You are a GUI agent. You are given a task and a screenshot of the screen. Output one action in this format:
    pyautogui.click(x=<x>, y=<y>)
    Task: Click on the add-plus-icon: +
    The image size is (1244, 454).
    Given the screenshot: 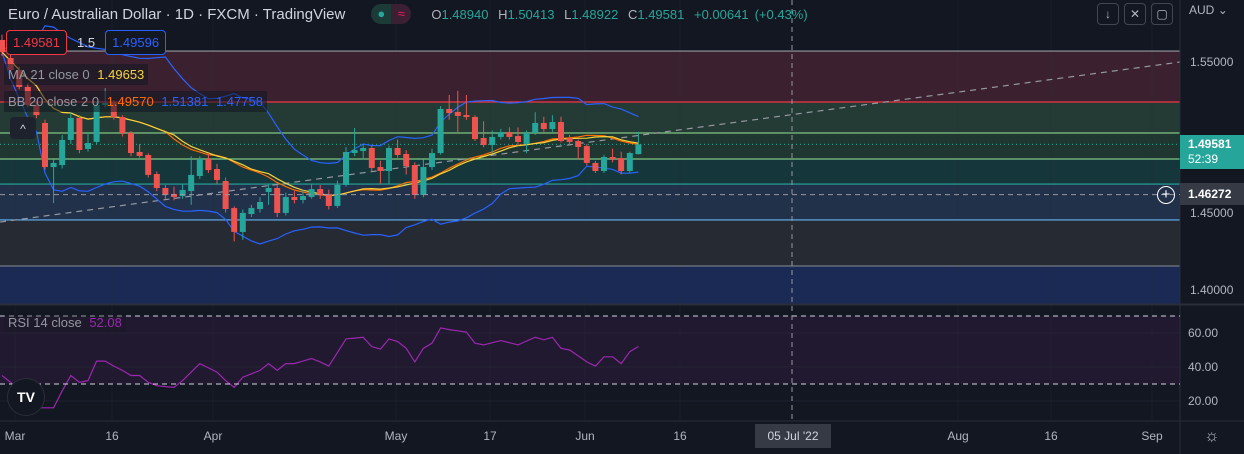 What is the action you would take?
    pyautogui.click(x=1166, y=195)
    